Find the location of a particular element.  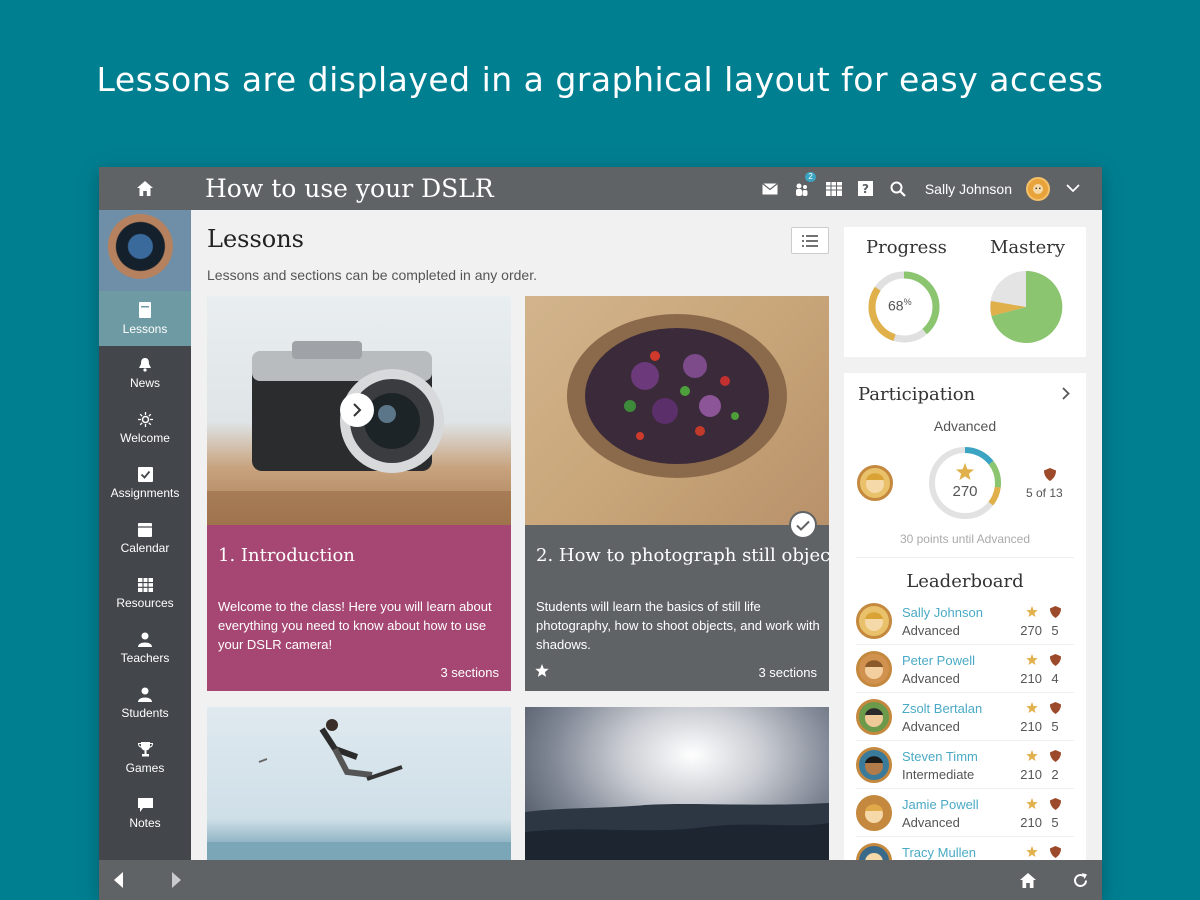

leader-badges: 4 is located at coordinates (1055, 678).